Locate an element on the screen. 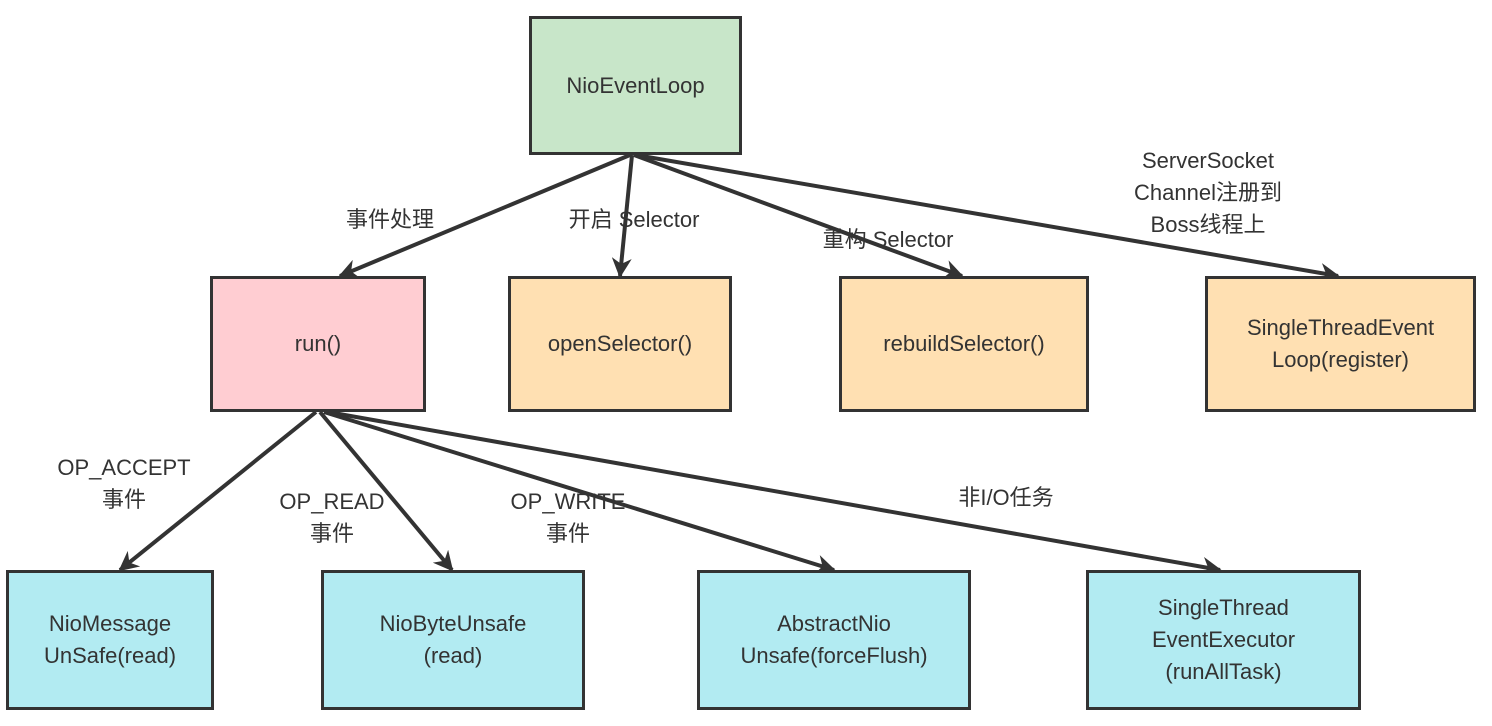 This screenshot has width=1492, height=726. edge-label-open-selector: 开启 Selector is located at coordinates (634, 219).